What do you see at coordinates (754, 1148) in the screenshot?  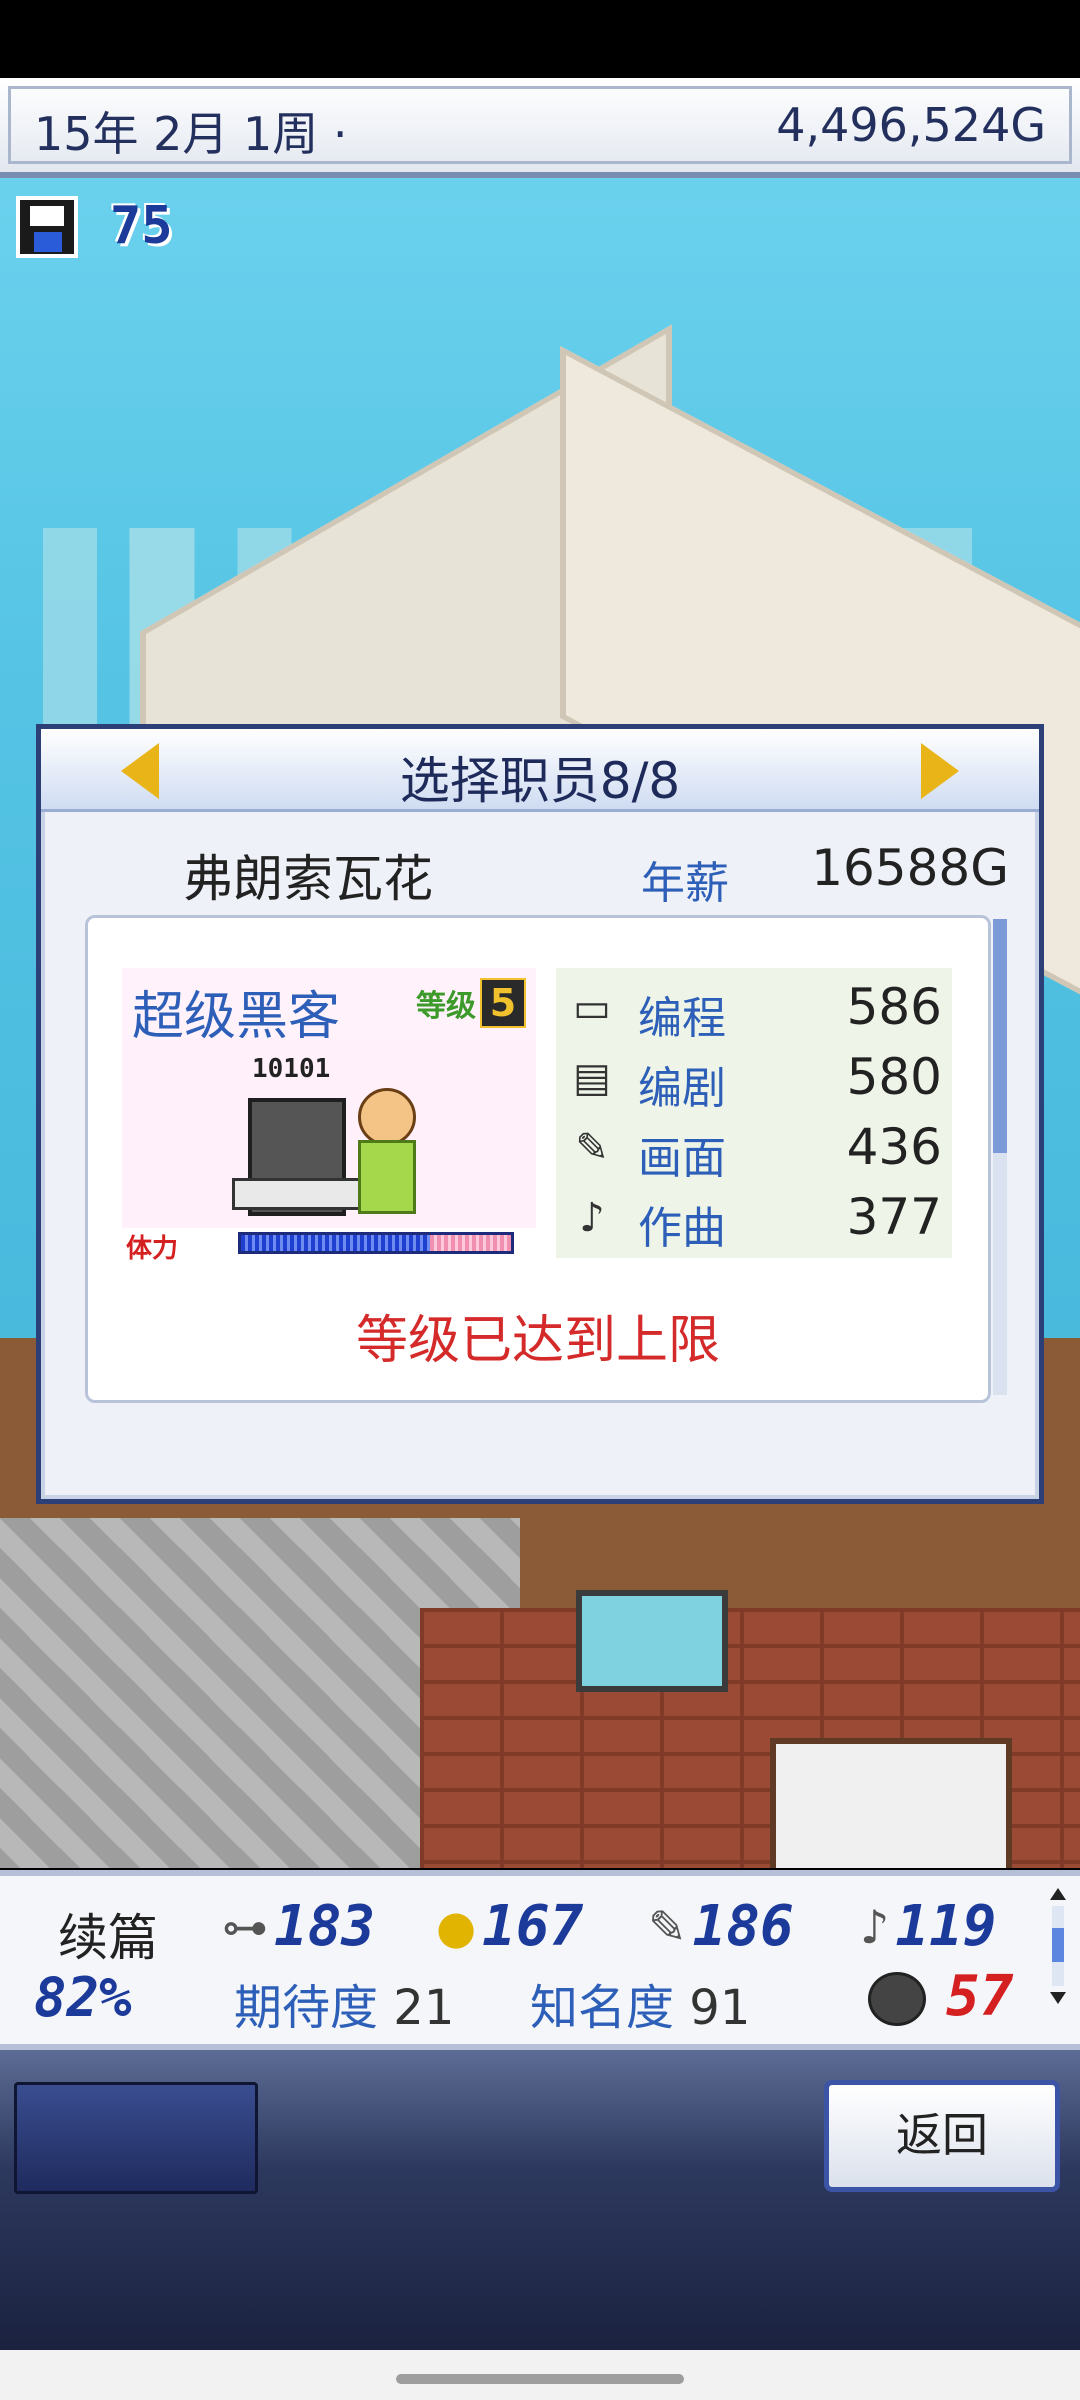 I see `stat-graphics: ✎ 画面 436` at bounding box center [754, 1148].